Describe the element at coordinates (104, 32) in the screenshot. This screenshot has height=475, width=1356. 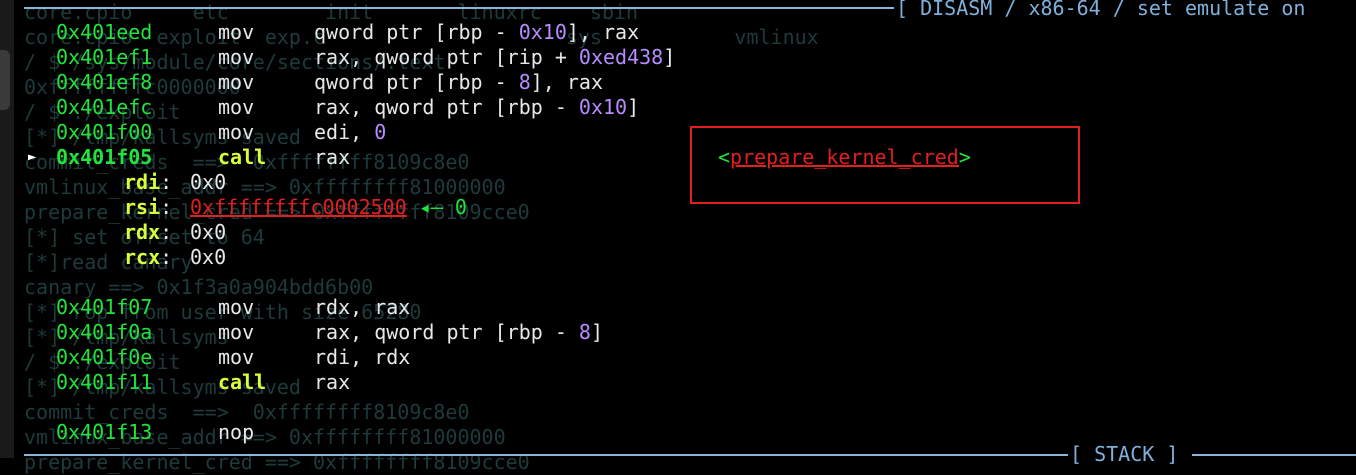
I see `instruction-address: 0x401eed` at that location.